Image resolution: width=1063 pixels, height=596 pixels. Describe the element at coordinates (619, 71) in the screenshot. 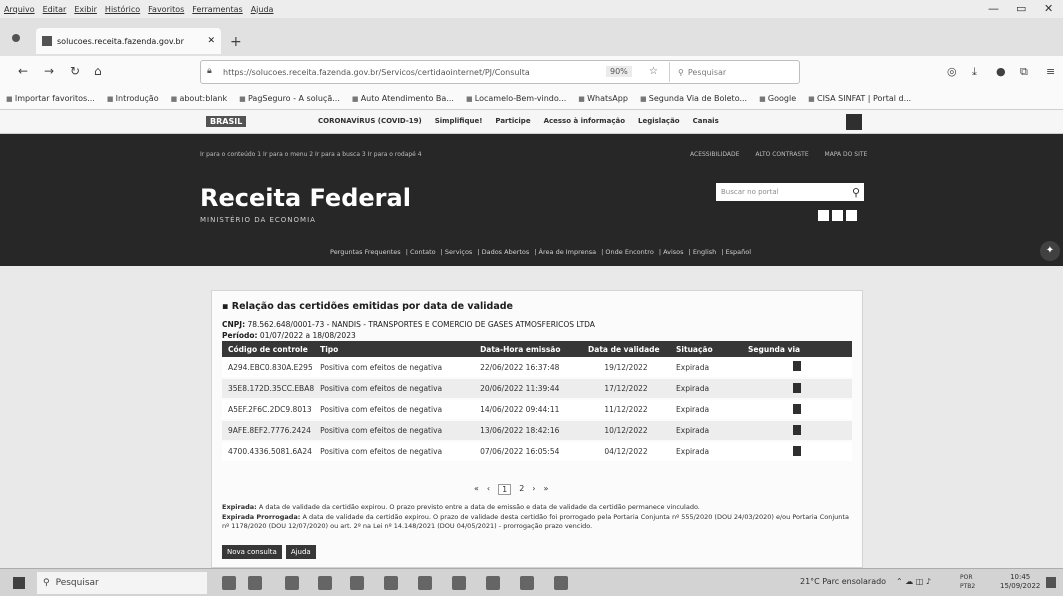

I see `zoom-level: 90%` at that location.